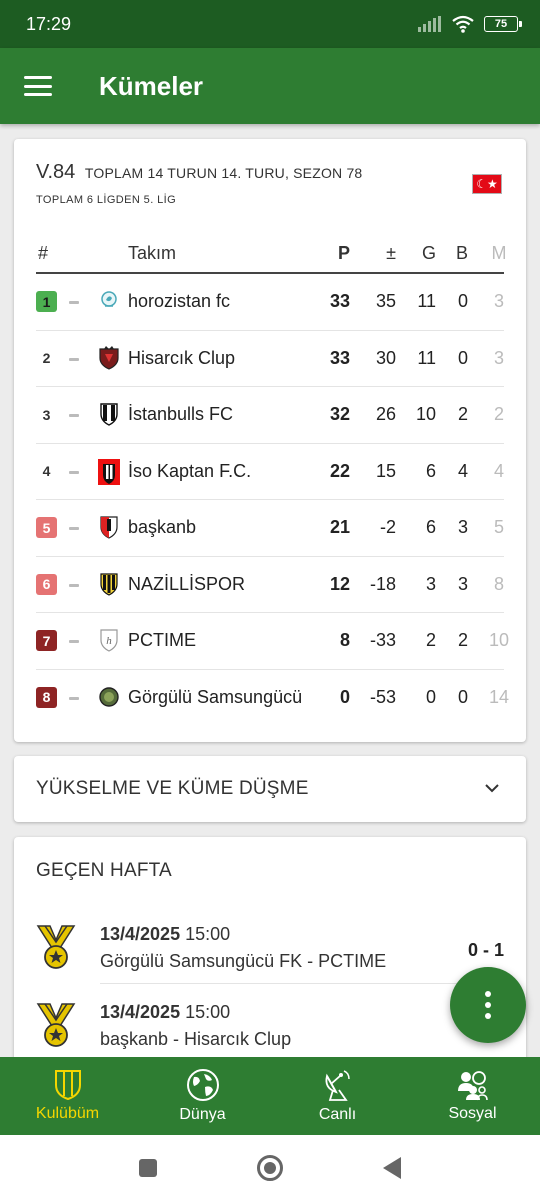  Describe the element at coordinates (109, 414) in the screenshot. I see `black-white-shield-crest-icon` at that location.